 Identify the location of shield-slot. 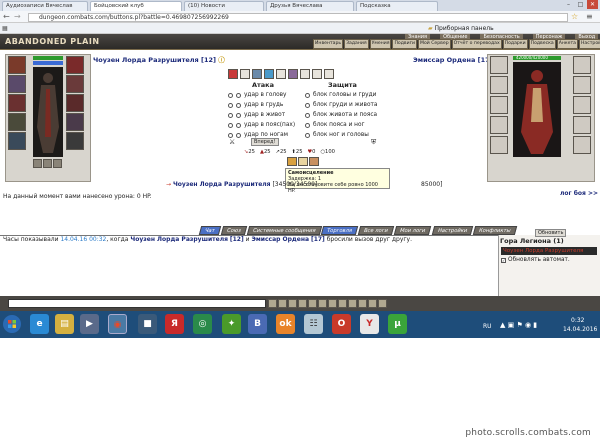
(75, 122).